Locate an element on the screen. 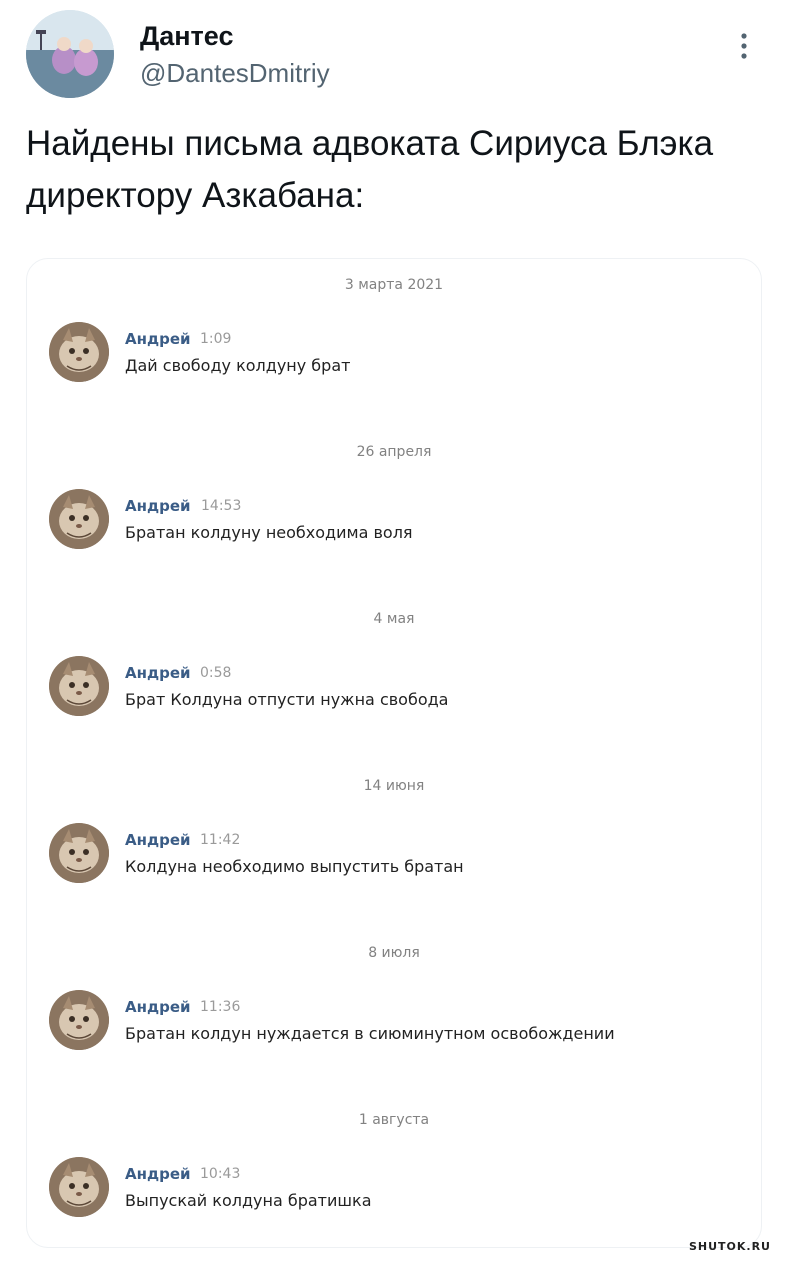  message-time: 14:53 is located at coordinates (221, 506).